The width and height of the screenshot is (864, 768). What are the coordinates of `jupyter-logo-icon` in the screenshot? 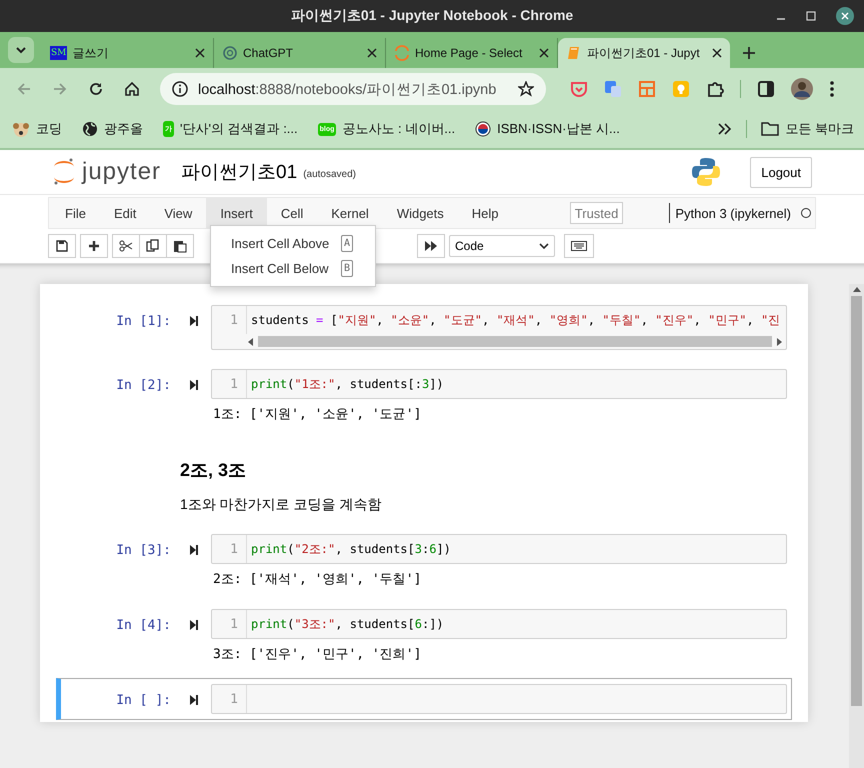 It's located at (64, 172).